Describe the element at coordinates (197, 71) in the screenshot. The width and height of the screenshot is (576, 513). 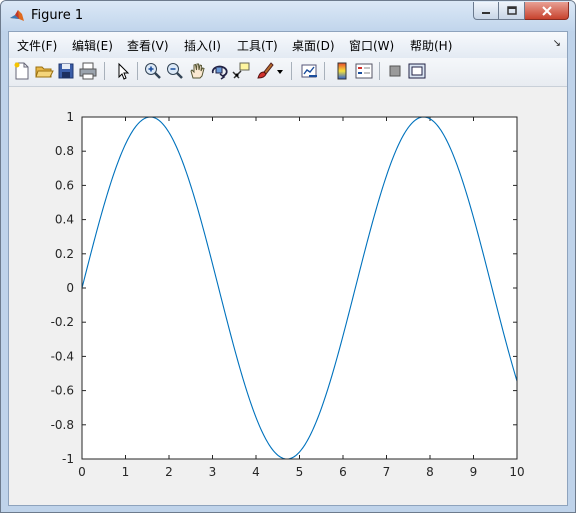
I see `pan-hand-icon` at that location.